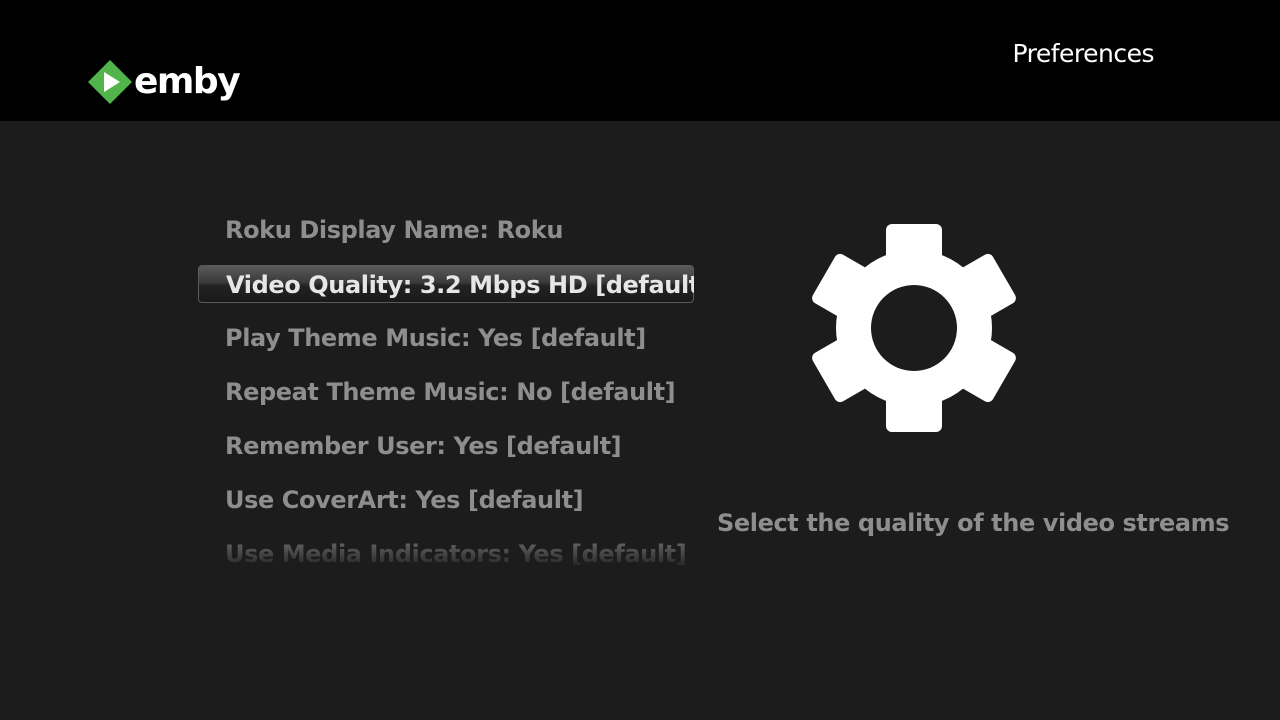 The width and height of the screenshot is (1280, 720). What do you see at coordinates (110, 82) in the screenshot?
I see `emby-logo-icon` at bounding box center [110, 82].